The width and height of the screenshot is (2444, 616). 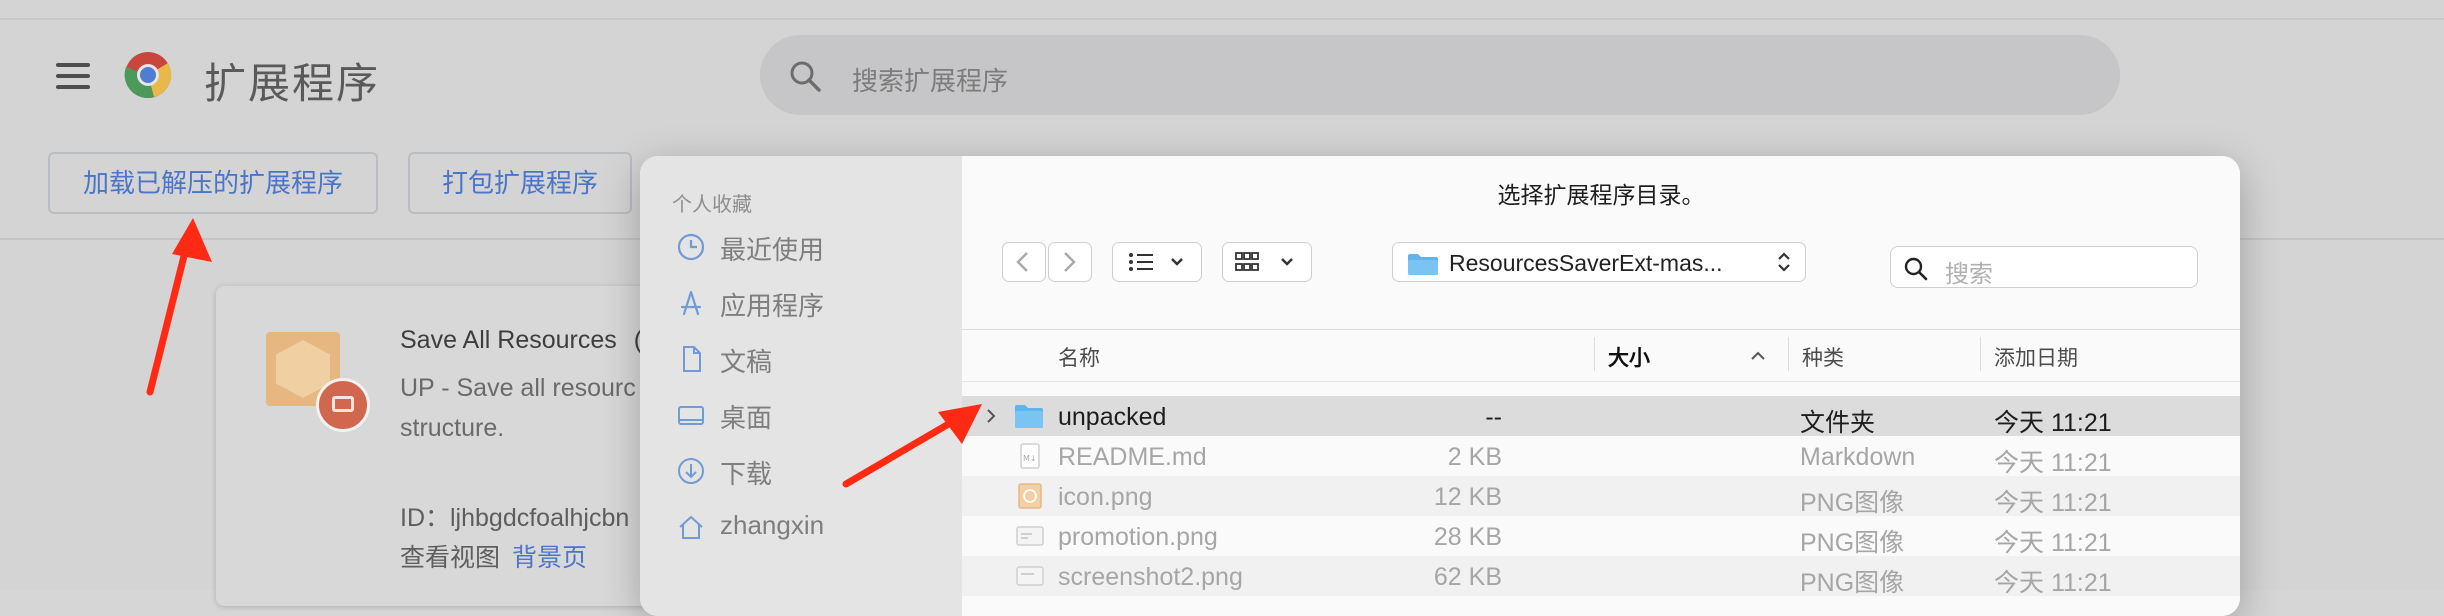 I want to click on sidebar-heading: 个人收藏, so click(x=712, y=205).